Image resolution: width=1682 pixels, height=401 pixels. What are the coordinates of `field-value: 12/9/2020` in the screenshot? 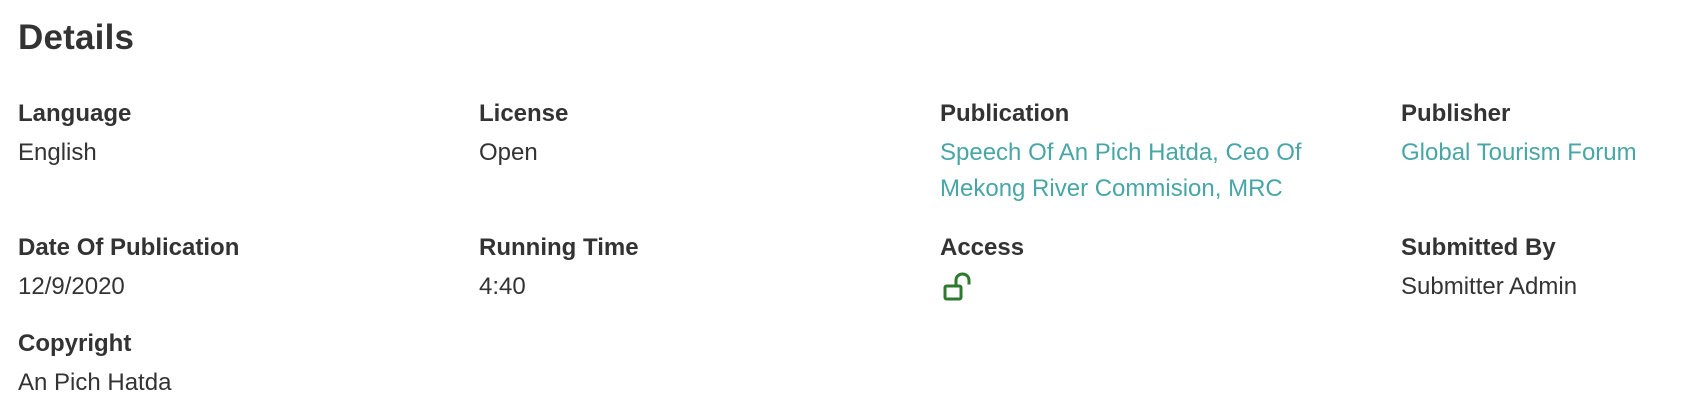 It's located at (71, 286).